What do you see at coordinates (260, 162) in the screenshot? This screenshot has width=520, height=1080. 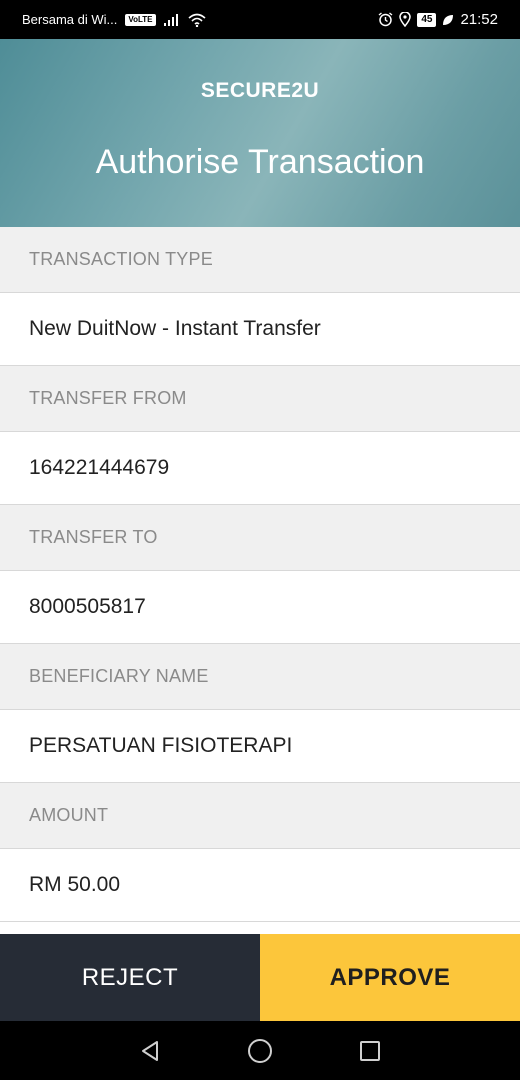 I see `page-title: Authorise Transaction` at bounding box center [260, 162].